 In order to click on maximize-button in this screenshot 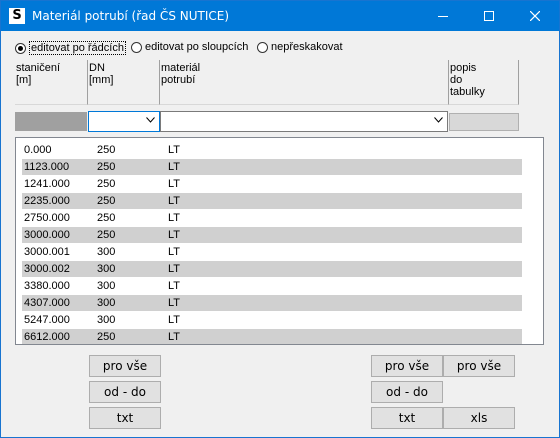, I will do `click(489, 16)`.